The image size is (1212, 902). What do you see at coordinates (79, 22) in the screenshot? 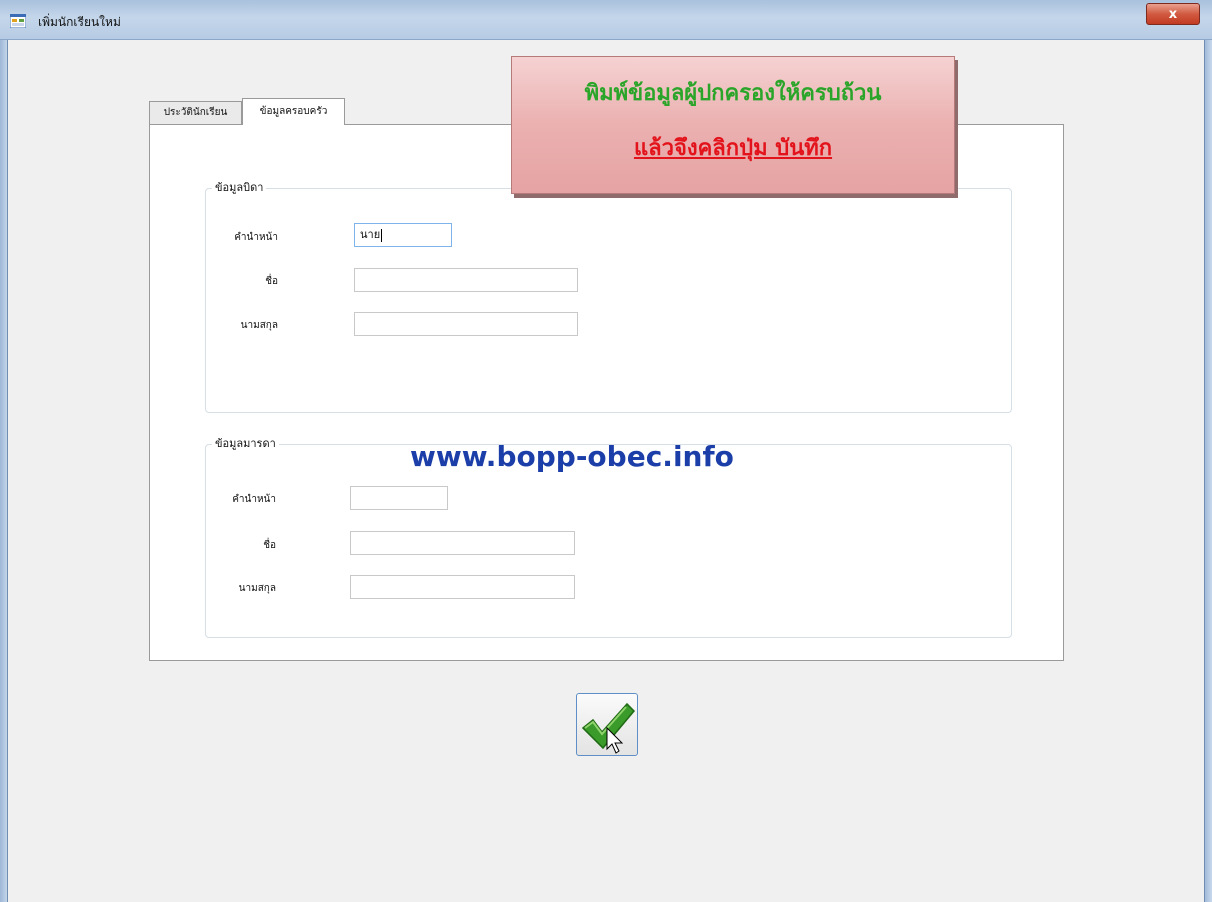
I see `window-title: เพิ่มนักเรียนใหม่` at bounding box center [79, 22].